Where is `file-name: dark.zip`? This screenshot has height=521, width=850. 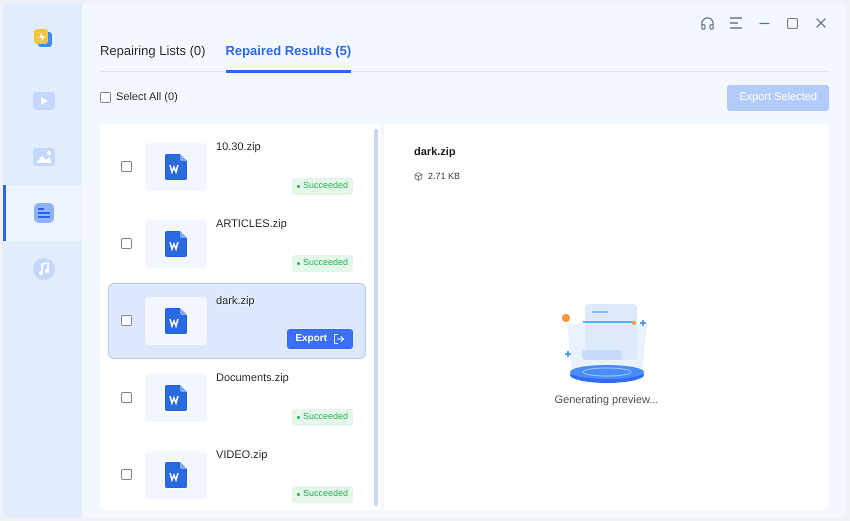 file-name: dark.zip is located at coordinates (236, 301).